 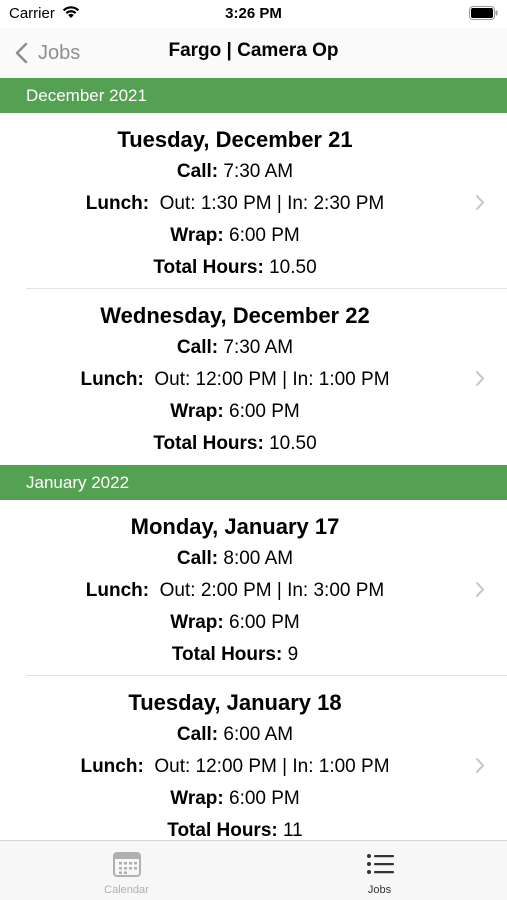 I want to click on row-date: Tuesday, January 18, so click(x=235, y=702).